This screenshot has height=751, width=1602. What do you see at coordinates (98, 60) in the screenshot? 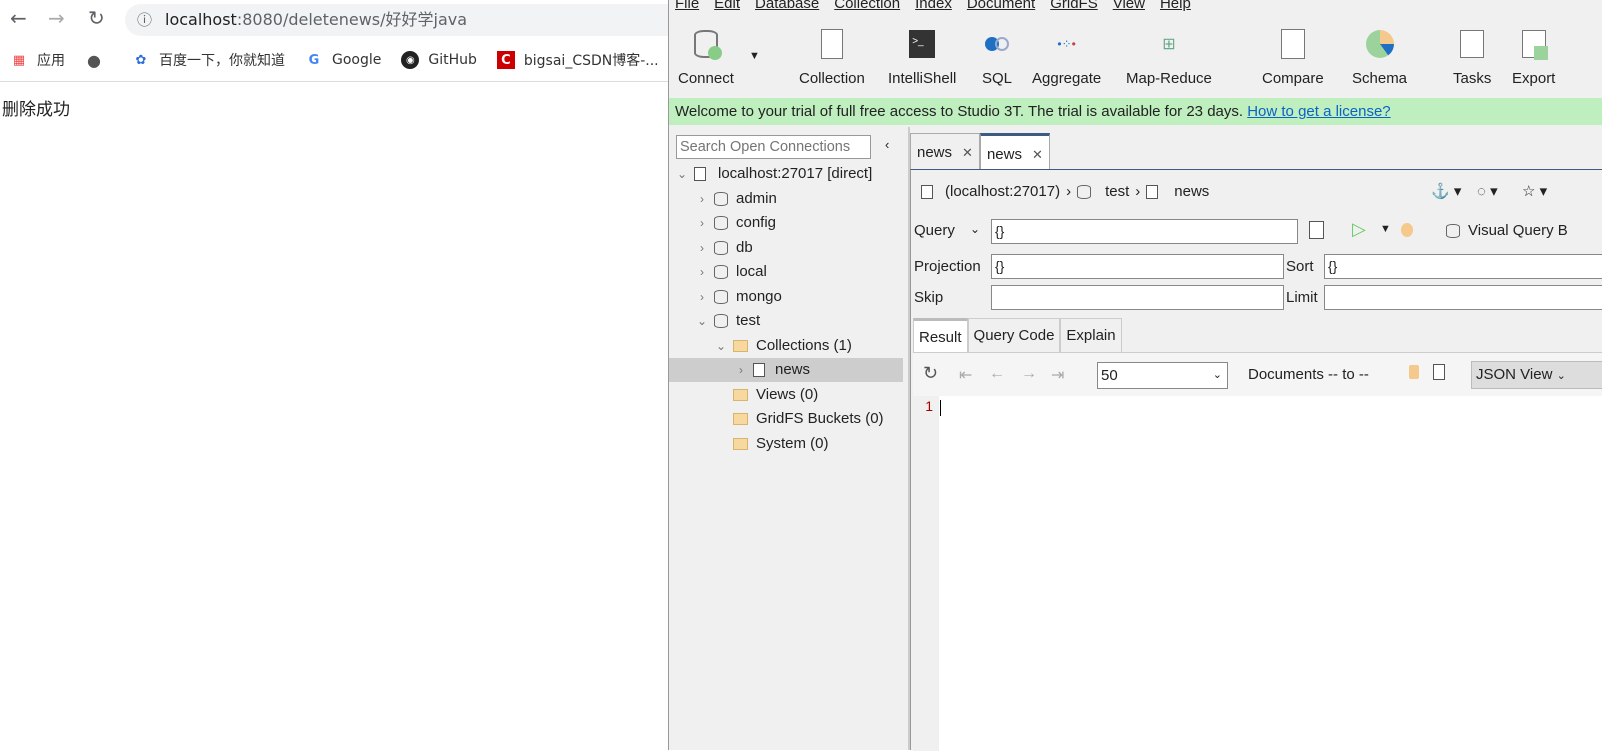
I see `bookmark-globe: ●` at bounding box center [98, 60].